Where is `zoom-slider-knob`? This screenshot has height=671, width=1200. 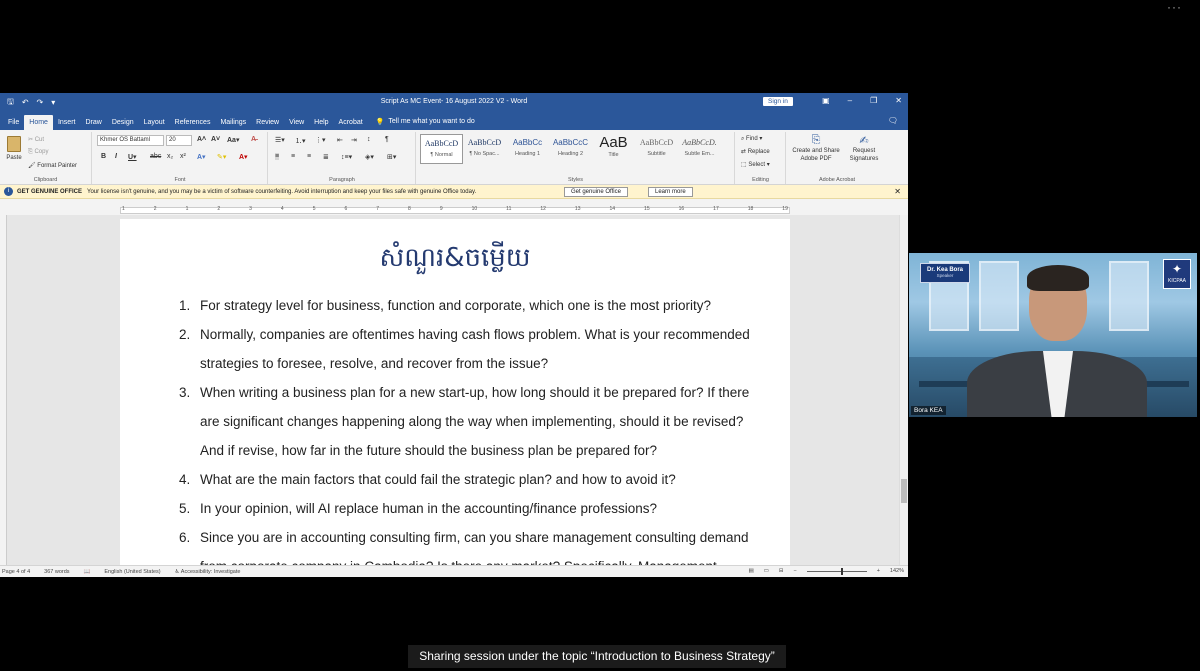 zoom-slider-knob is located at coordinates (841, 571).